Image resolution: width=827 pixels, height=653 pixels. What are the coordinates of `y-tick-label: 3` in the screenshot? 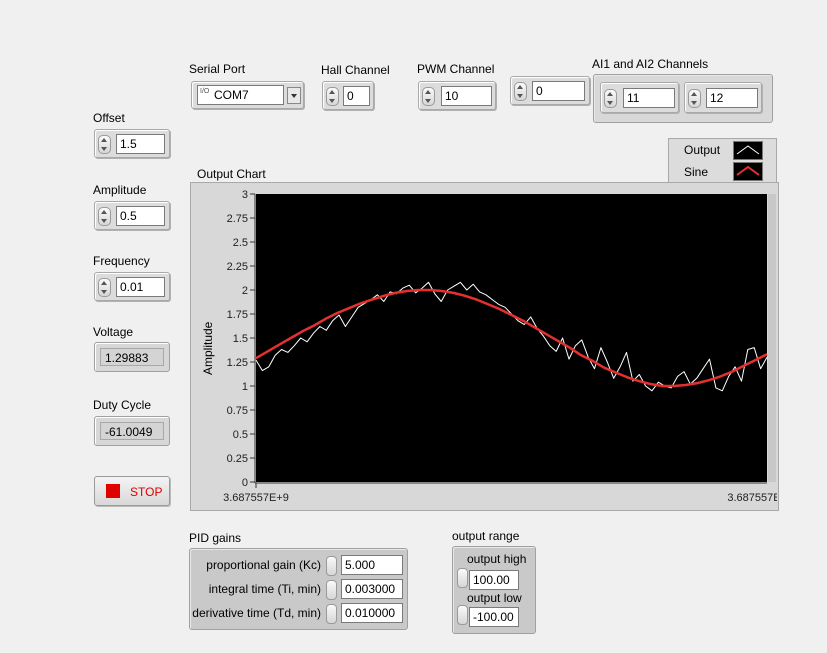 It's located at (245, 195).